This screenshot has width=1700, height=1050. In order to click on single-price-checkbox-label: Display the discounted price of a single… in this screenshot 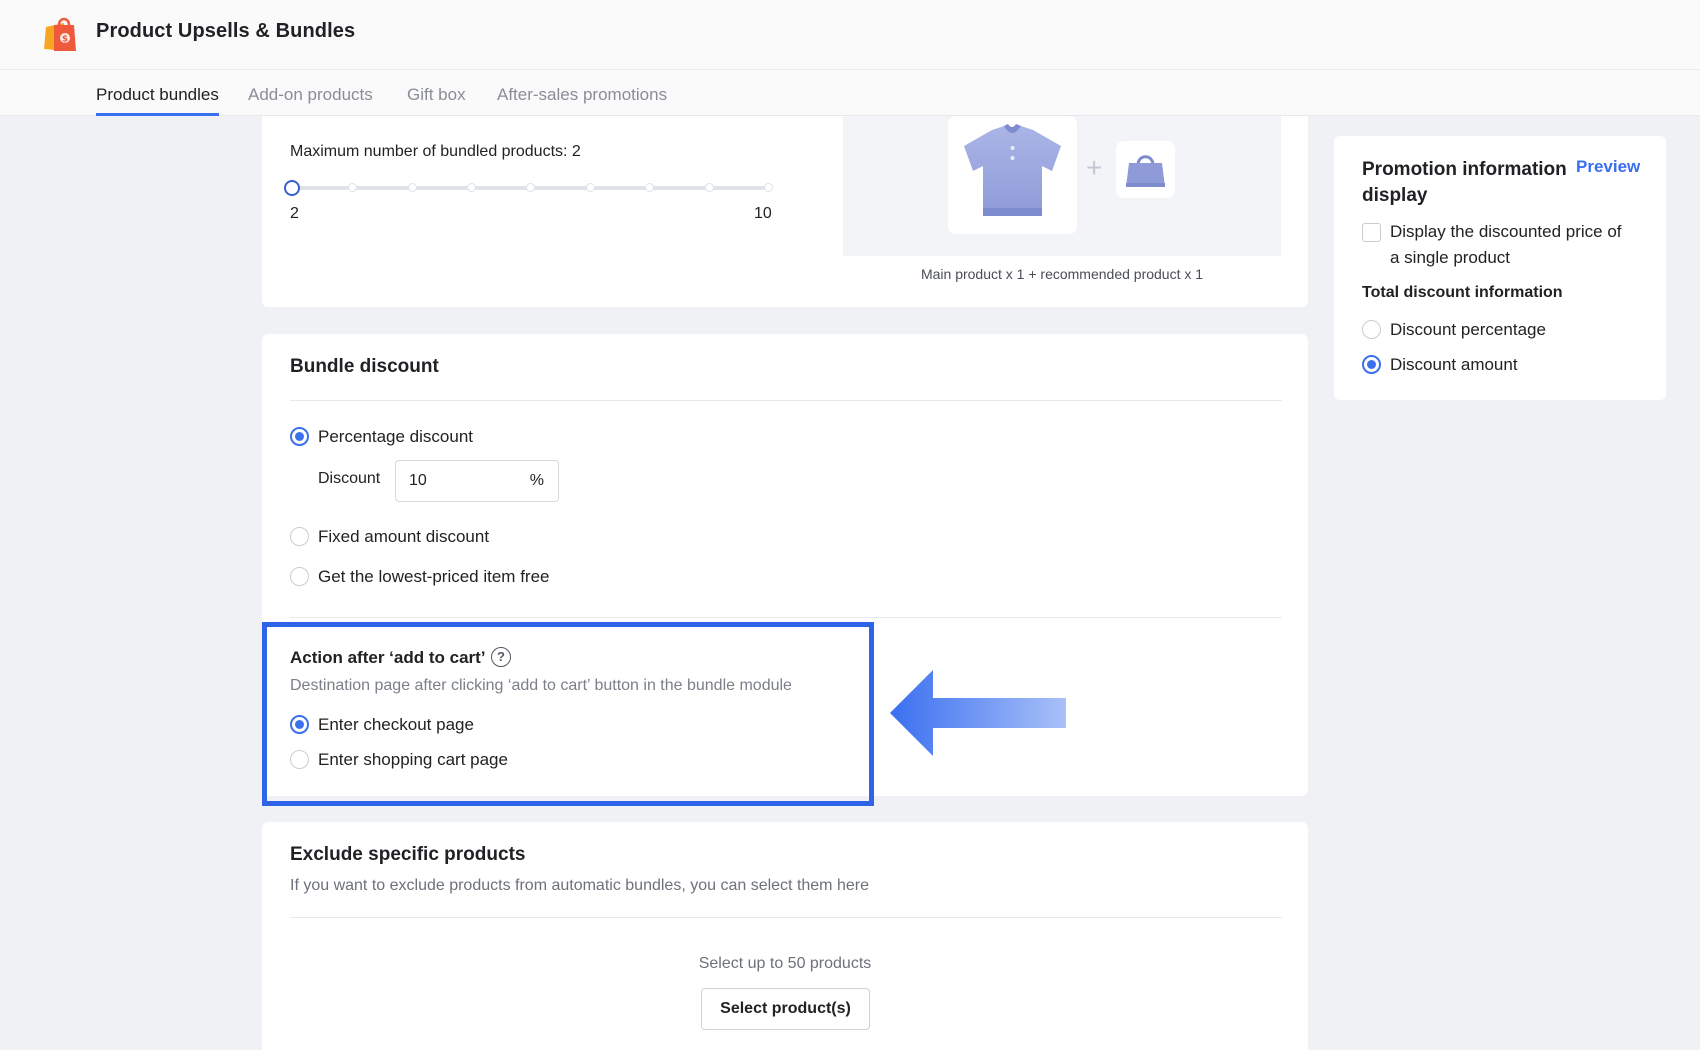, I will do `click(1510, 245)`.